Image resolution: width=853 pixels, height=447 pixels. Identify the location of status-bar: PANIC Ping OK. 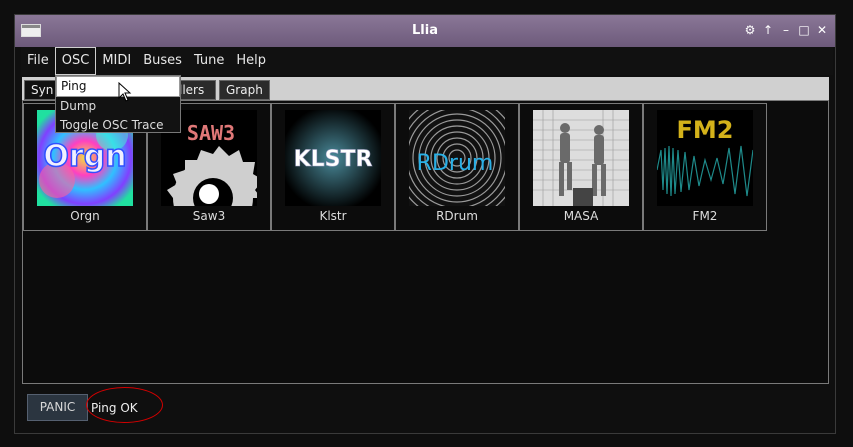
(425, 406).